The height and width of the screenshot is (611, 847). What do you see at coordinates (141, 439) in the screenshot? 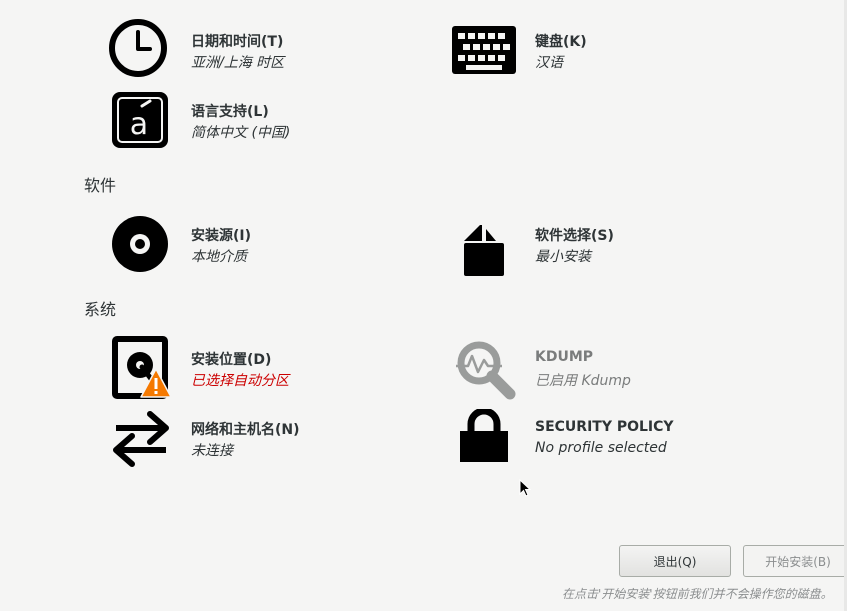
I see `network-arrows-icon` at bounding box center [141, 439].